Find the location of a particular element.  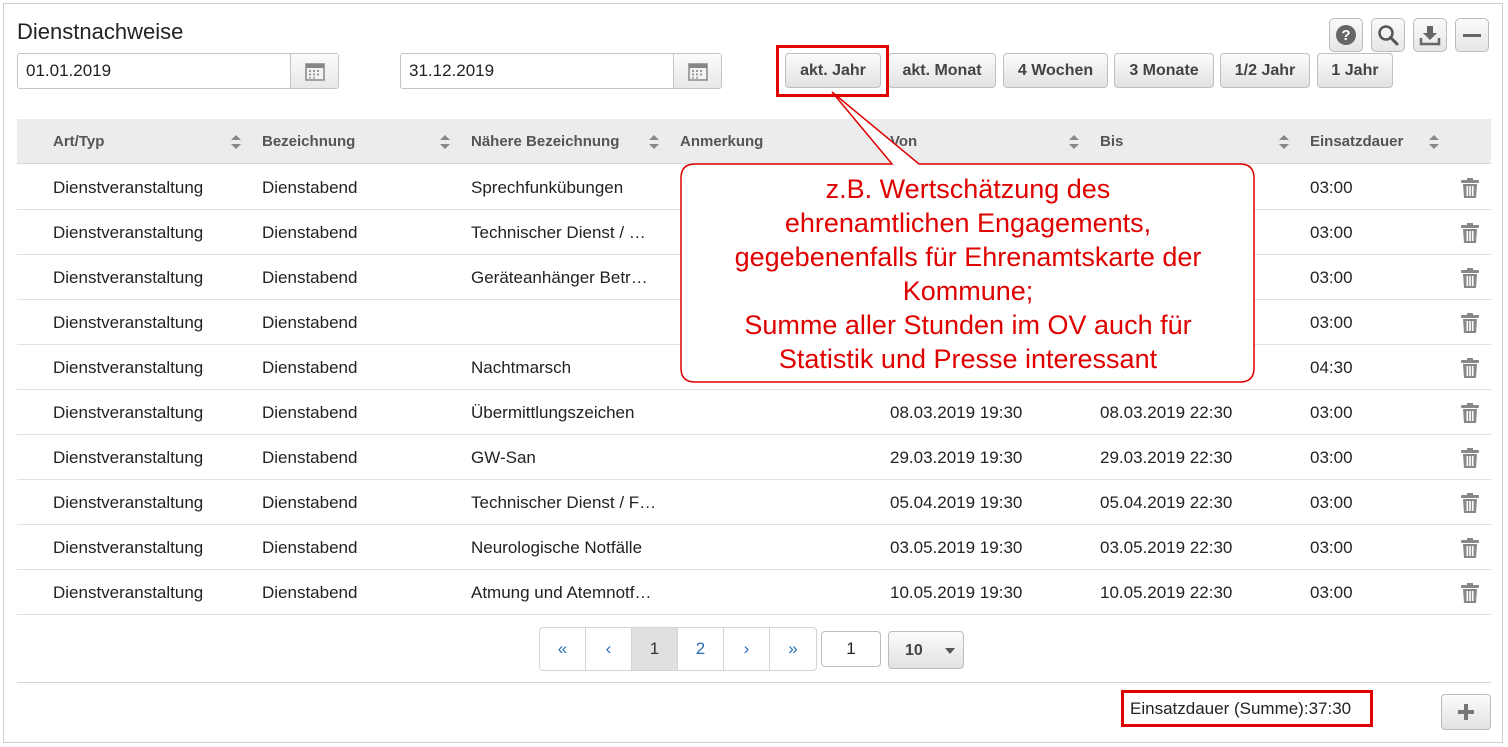

callout-line: z.B. Wertschätzung des is located at coordinates (968, 189).